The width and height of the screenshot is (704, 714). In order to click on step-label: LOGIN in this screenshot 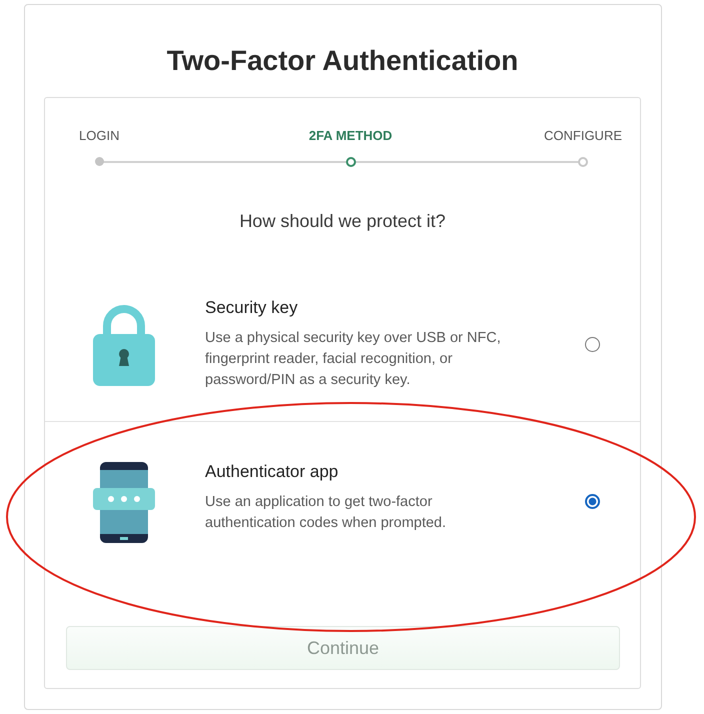, I will do `click(99, 135)`.